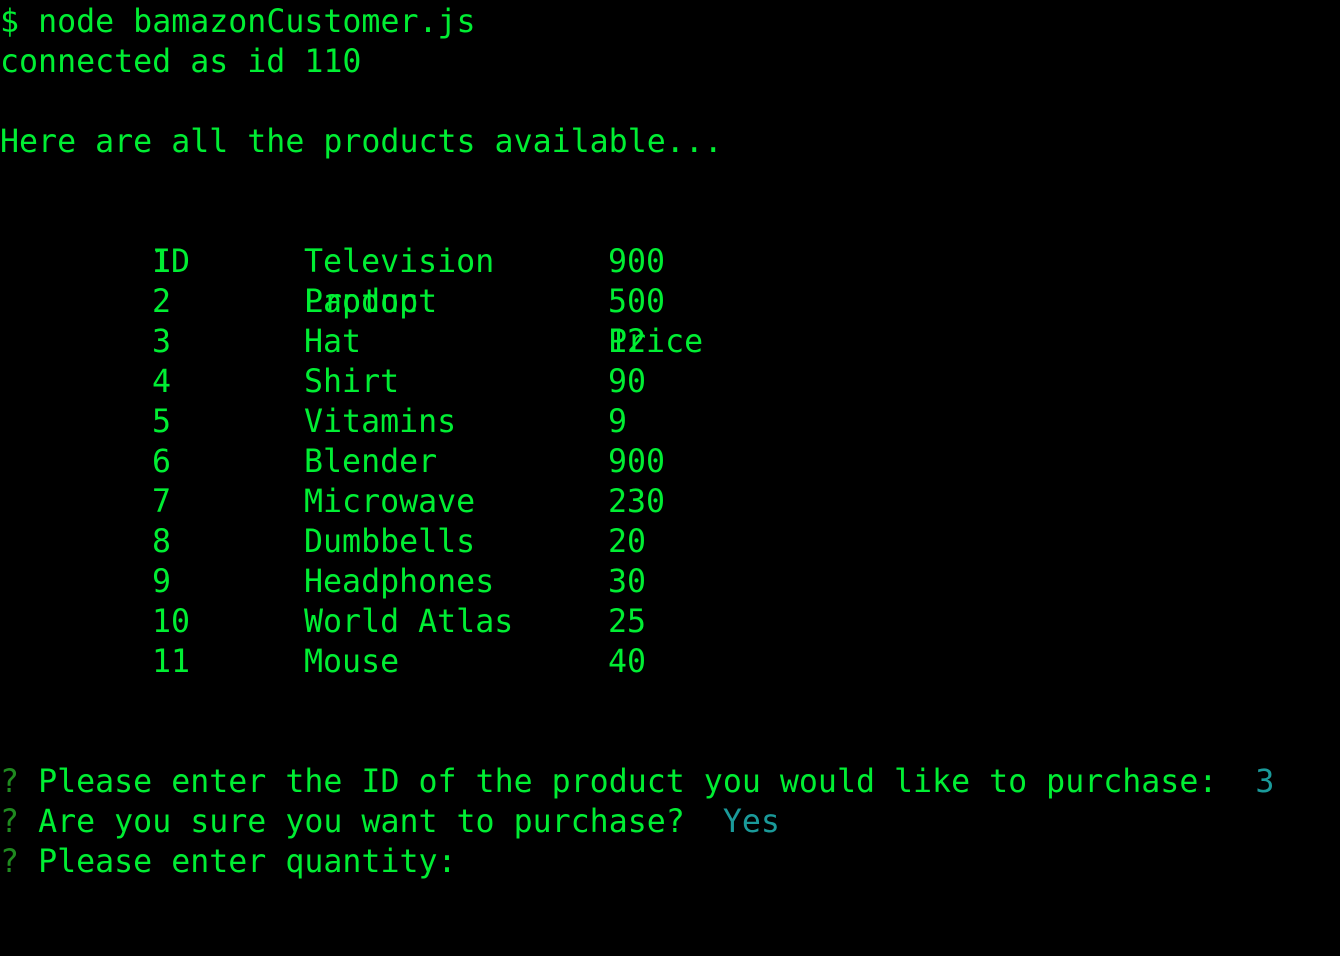 This screenshot has width=1340, height=956. Describe the element at coordinates (162, 382) in the screenshot. I see `cell-id: 4` at that location.